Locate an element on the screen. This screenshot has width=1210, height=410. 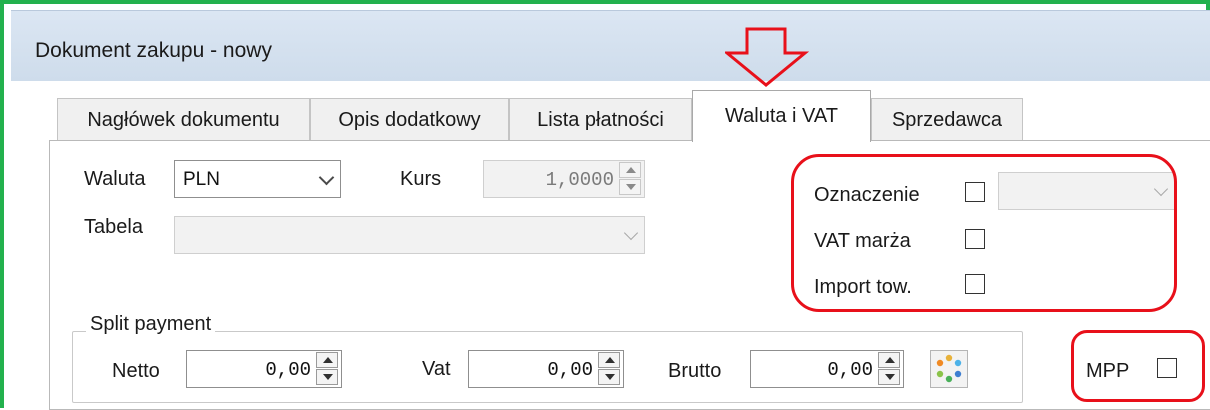
tab-seller: Sprzedawca is located at coordinates (947, 119).